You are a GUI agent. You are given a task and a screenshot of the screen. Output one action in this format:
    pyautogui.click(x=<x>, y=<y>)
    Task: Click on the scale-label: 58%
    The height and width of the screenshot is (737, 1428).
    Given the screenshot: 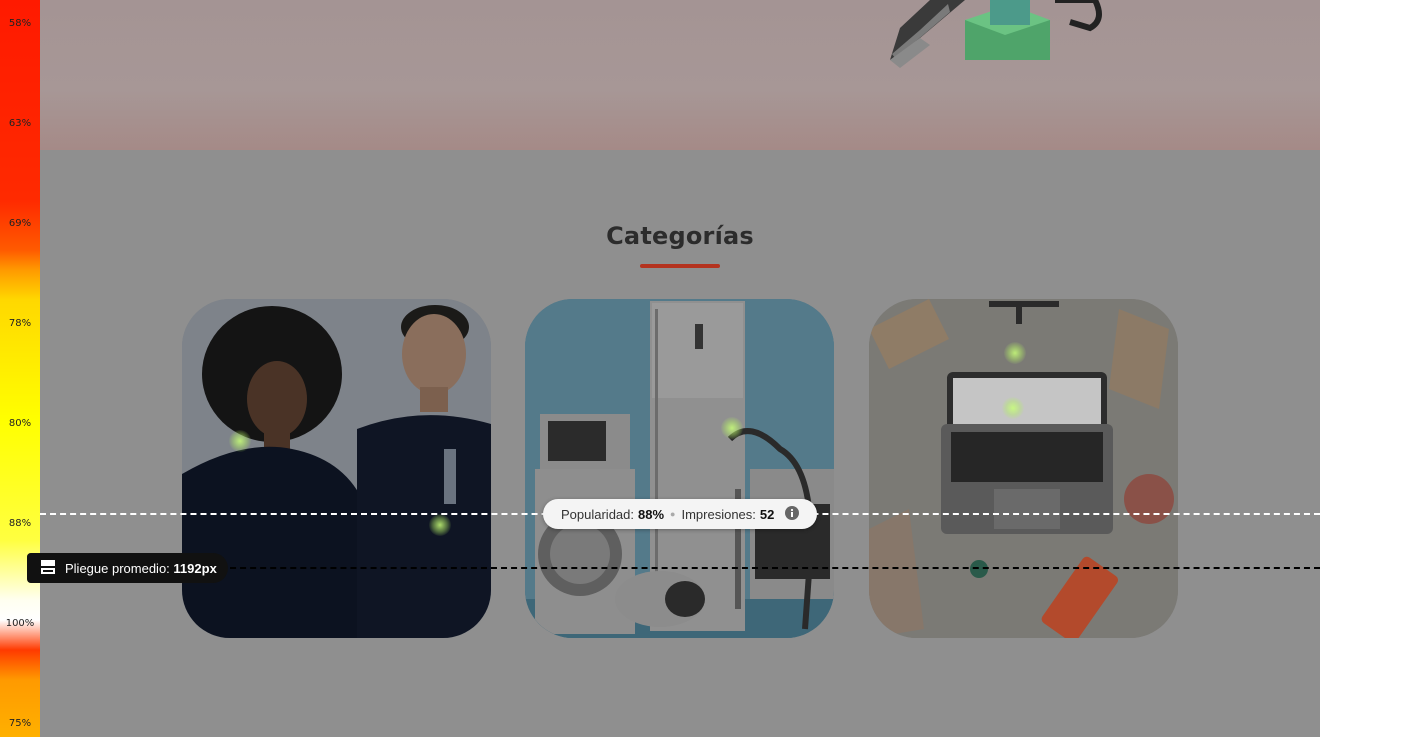 What is the action you would take?
    pyautogui.click(x=20, y=23)
    